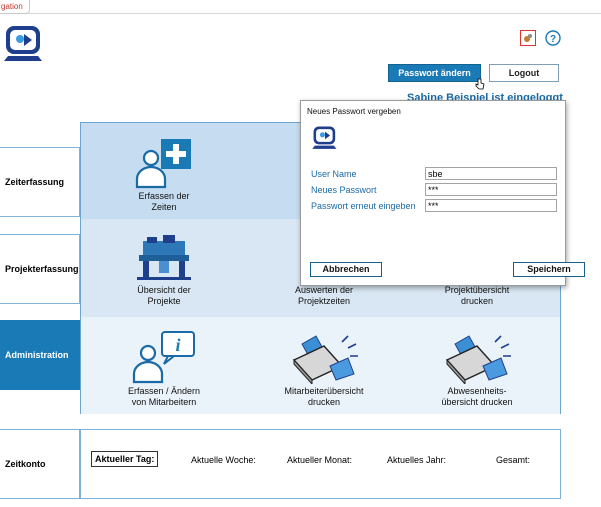 This screenshot has width=601, height=507. I want to click on settings-icon, so click(528, 38).